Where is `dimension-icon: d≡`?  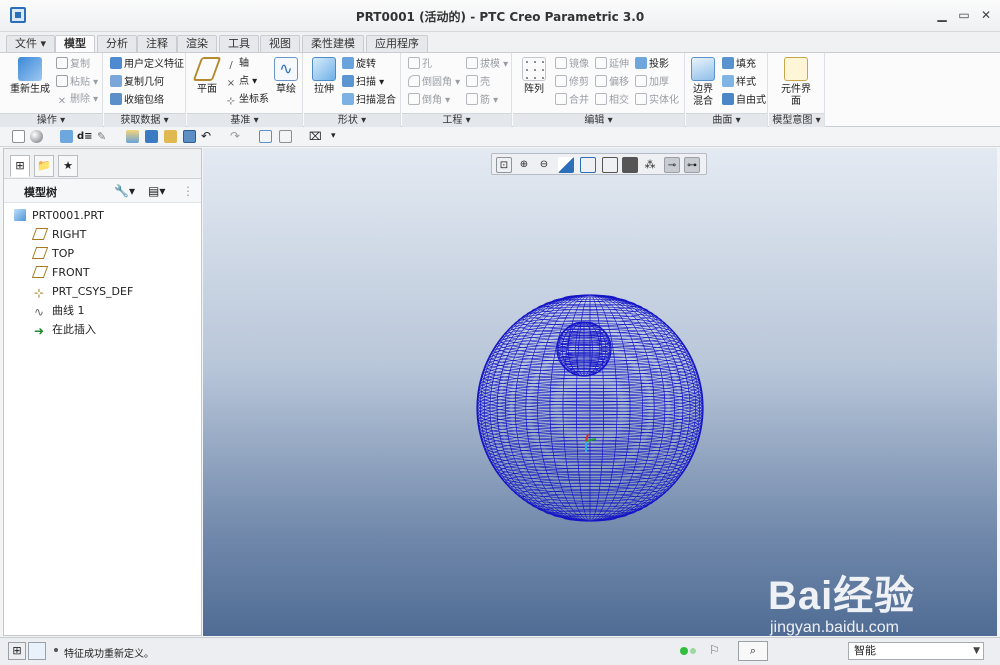 dimension-icon: d≡ is located at coordinates (85, 136).